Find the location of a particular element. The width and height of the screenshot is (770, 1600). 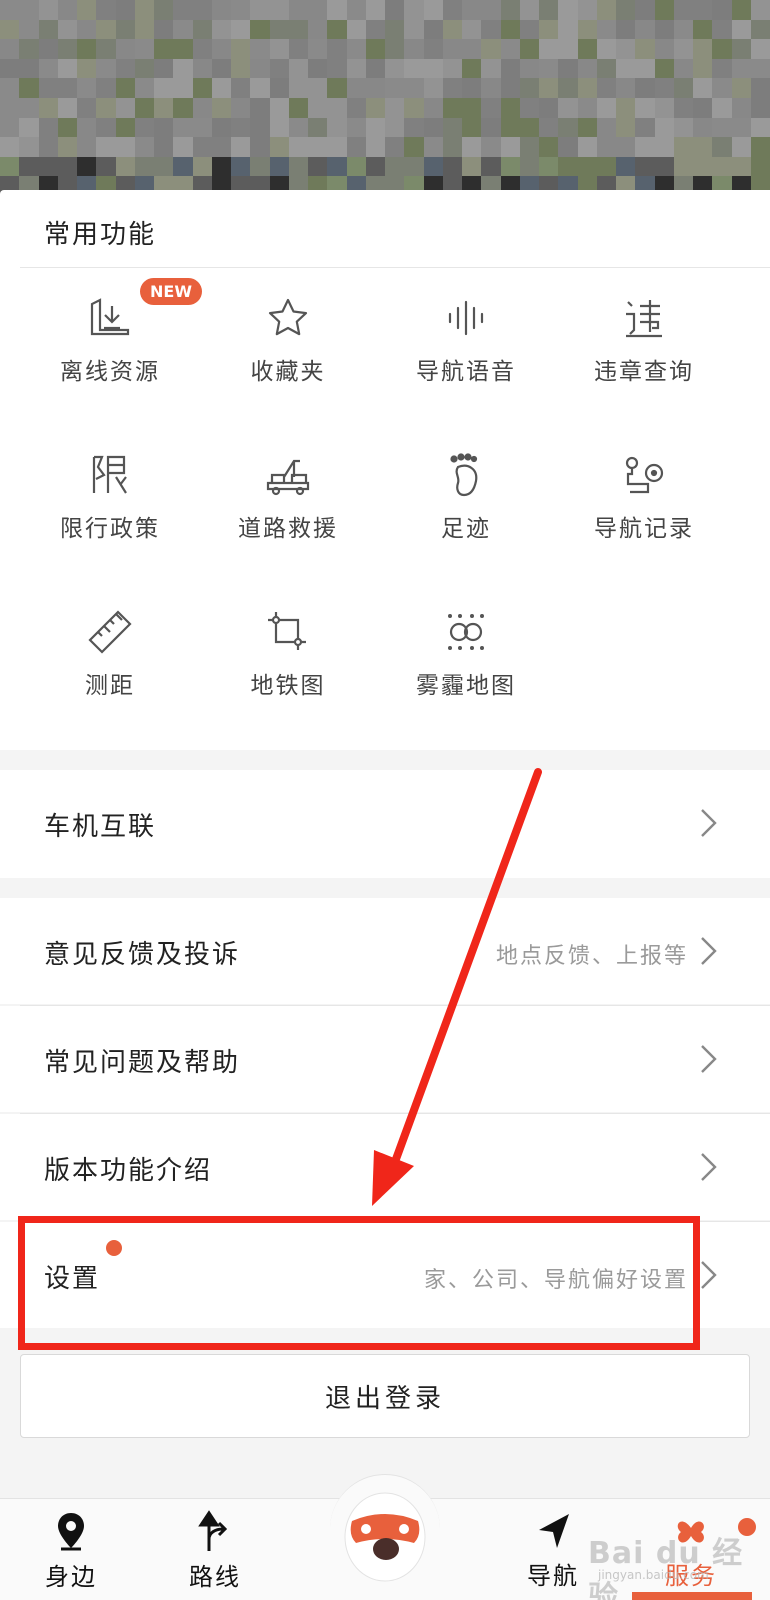

row-car-link: 车机互联 is located at coordinates (385, 824).